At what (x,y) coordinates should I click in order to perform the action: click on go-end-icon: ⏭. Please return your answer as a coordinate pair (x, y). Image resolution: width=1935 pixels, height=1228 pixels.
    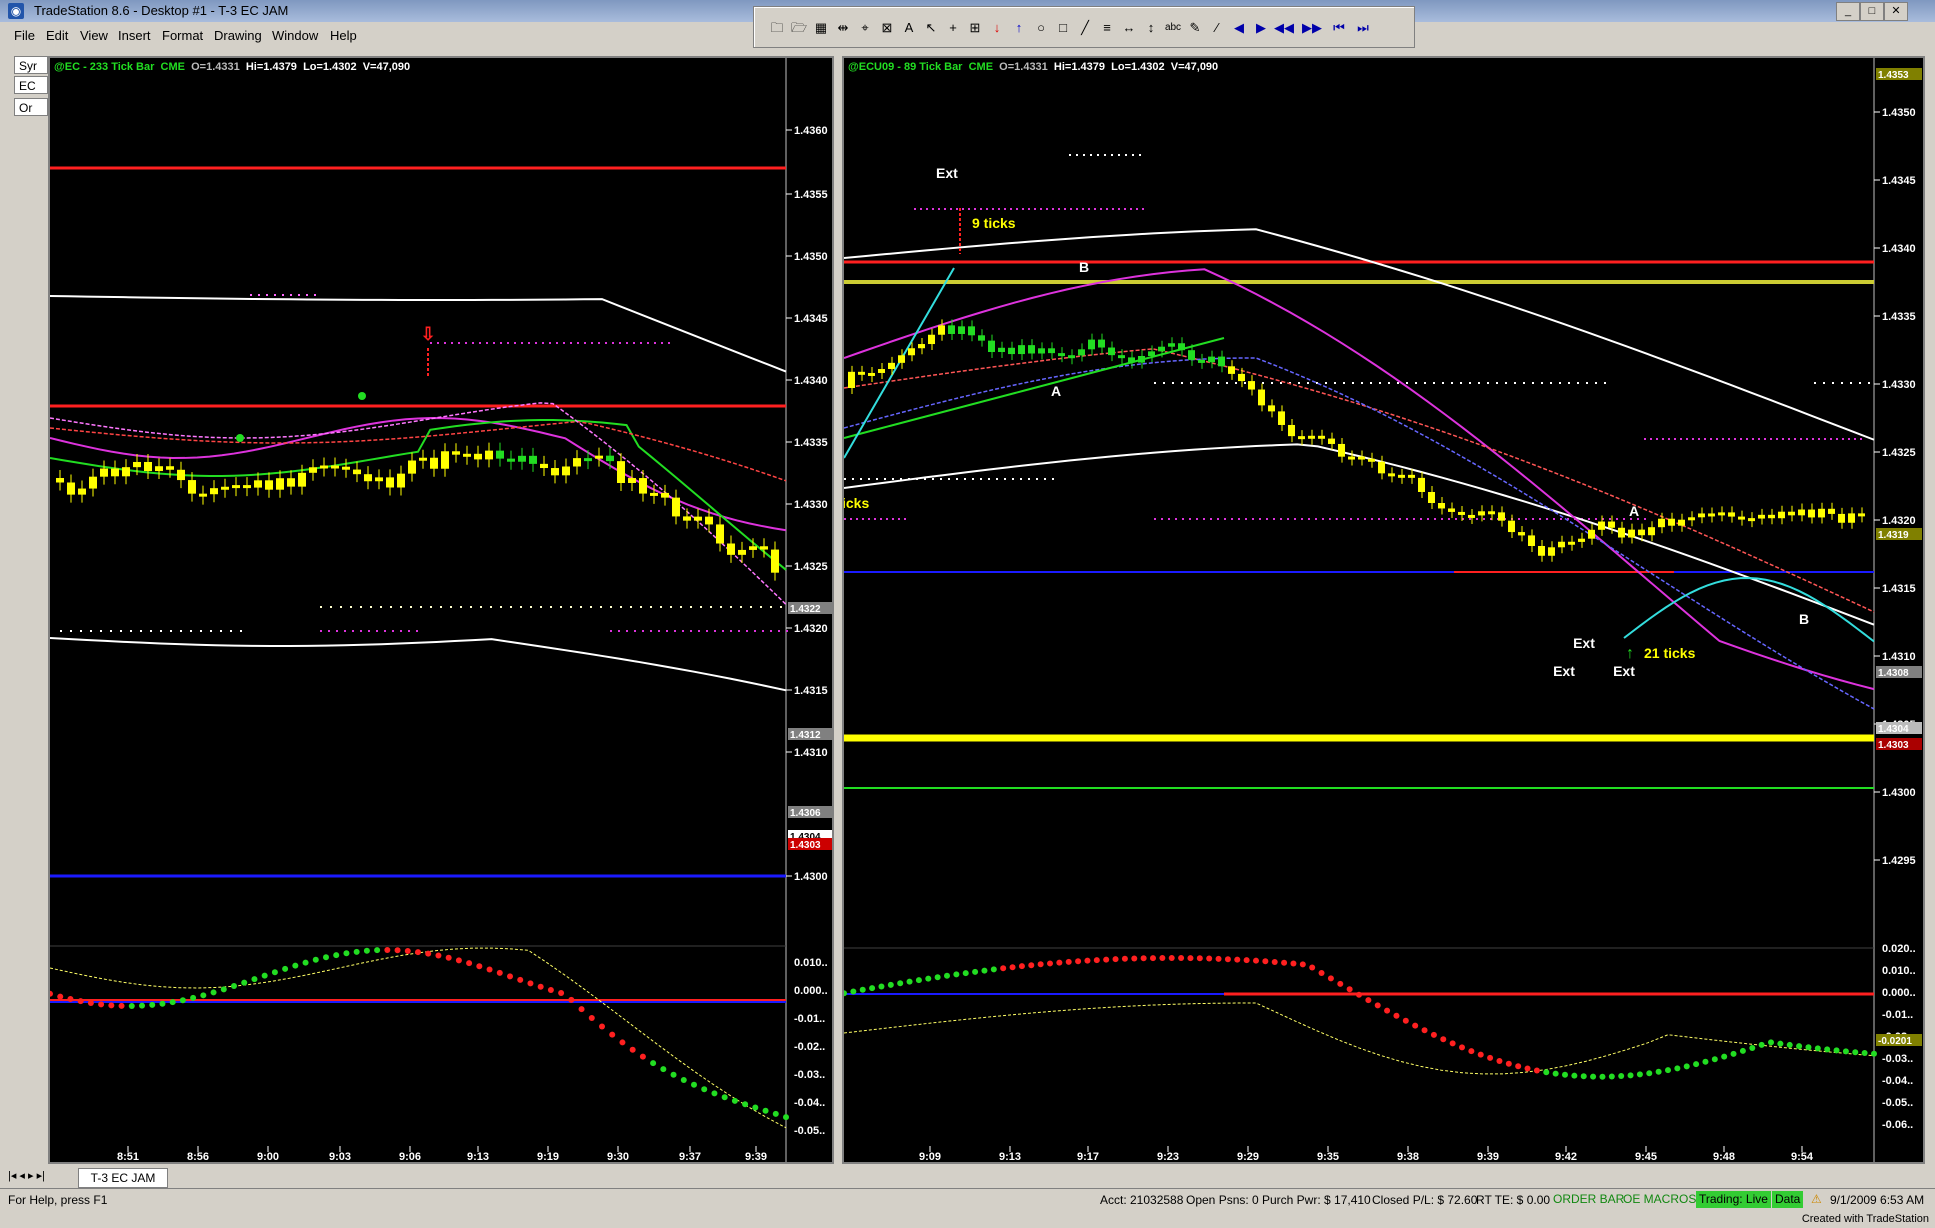
    Looking at the image, I should click on (1363, 28).